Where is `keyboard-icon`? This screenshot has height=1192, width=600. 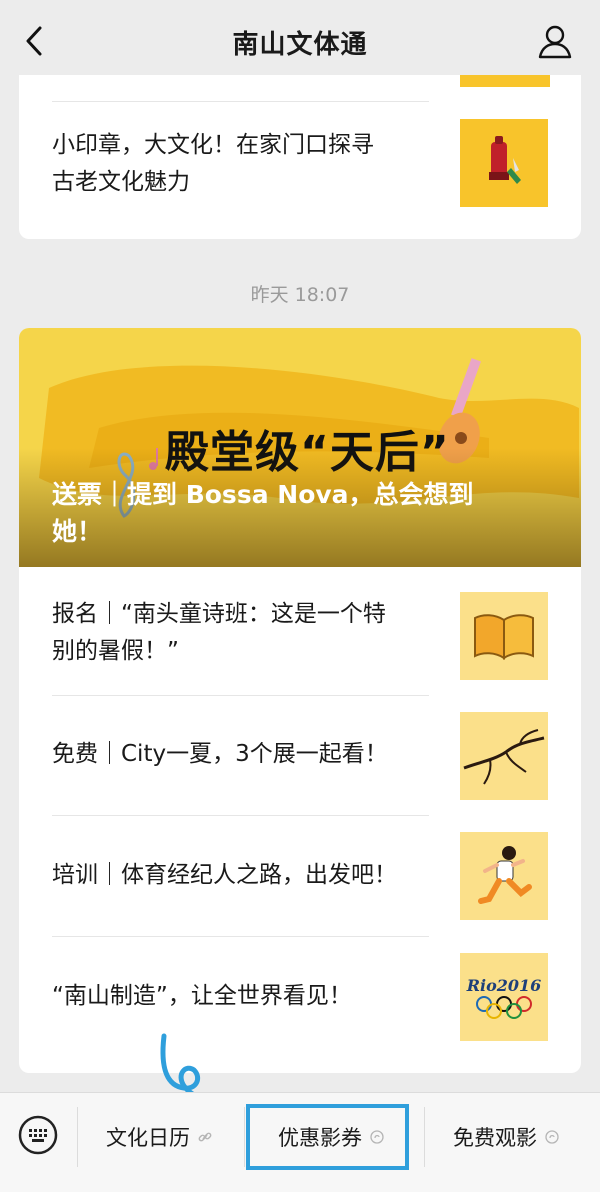
keyboard-icon is located at coordinates (38, 1135).